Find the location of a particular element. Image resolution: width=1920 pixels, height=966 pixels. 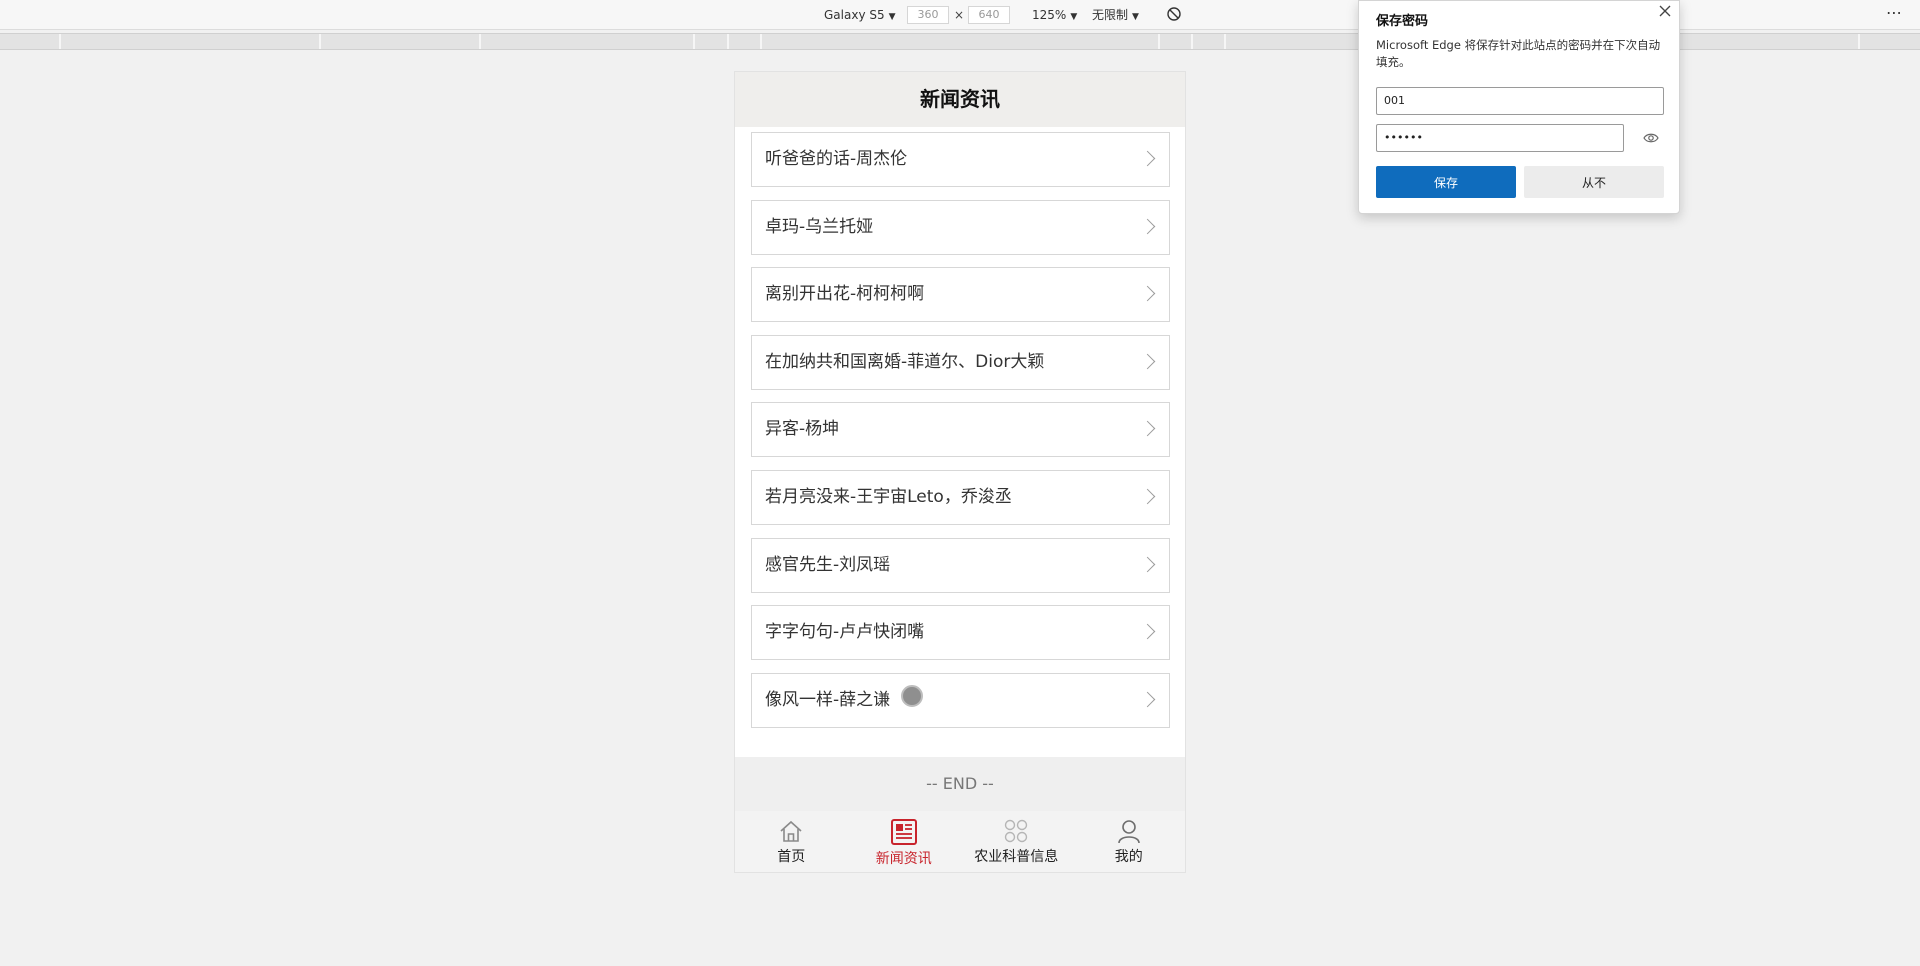

news-item-title: 若月亮没来-王宇宙Leto，乔浚丞 is located at coordinates (888, 496).